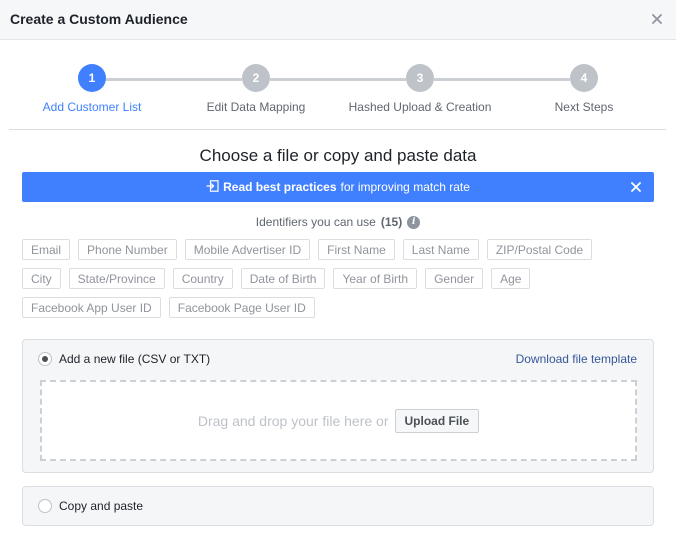 This screenshot has height=536, width=676. What do you see at coordinates (338, 20) in the screenshot?
I see `dialog-header: Create a Custom Audience` at bounding box center [338, 20].